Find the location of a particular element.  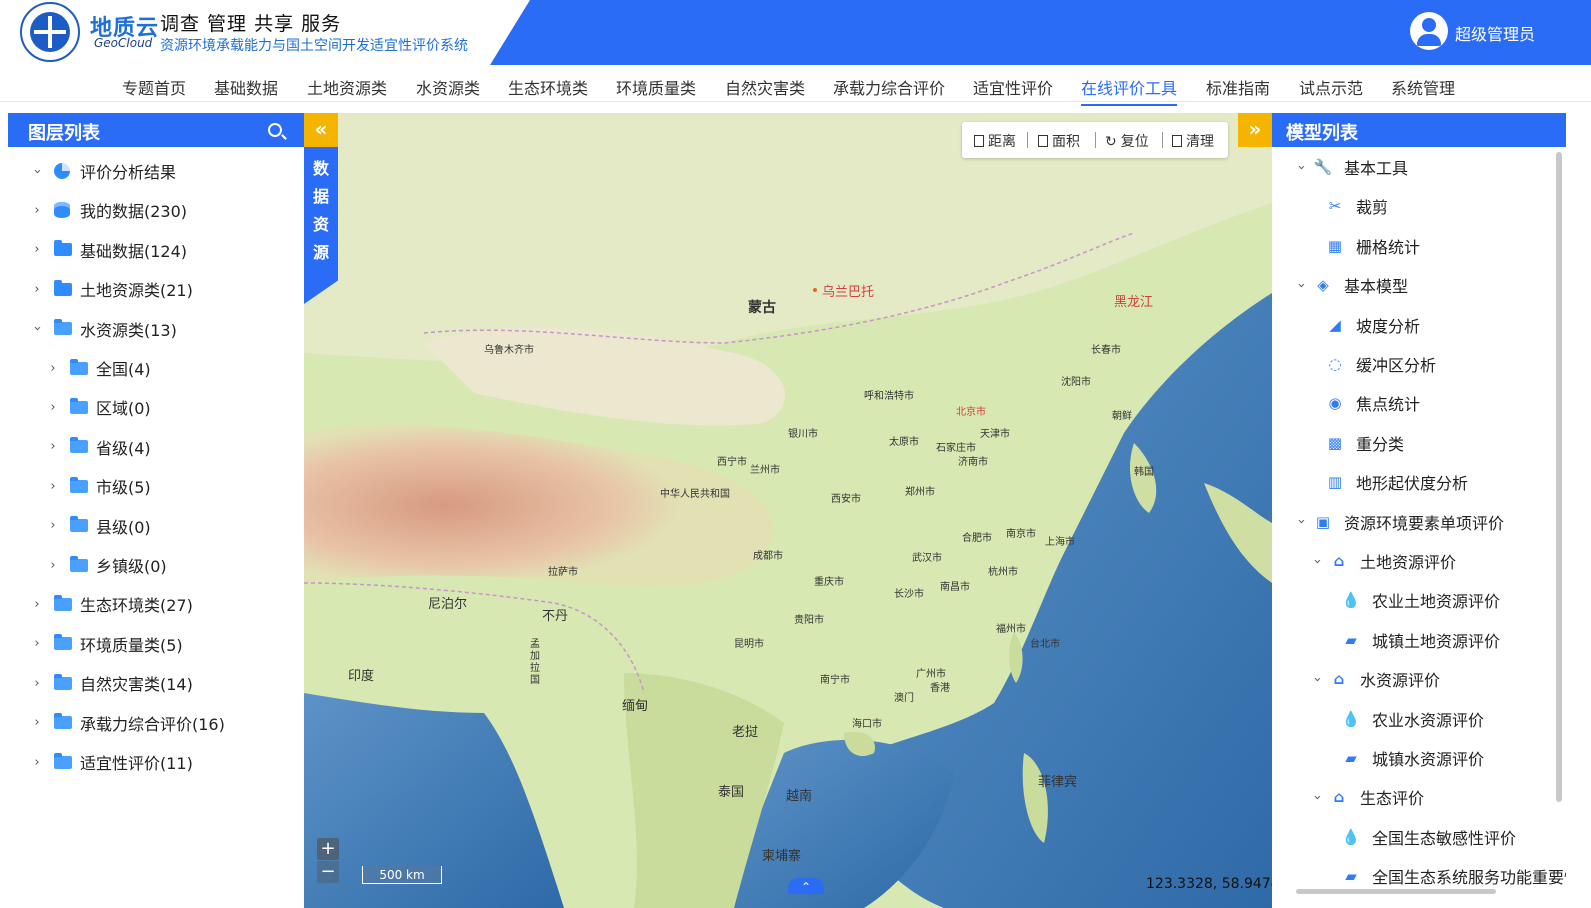

nav-item-land: 土地资源类 is located at coordinates (347, 87).